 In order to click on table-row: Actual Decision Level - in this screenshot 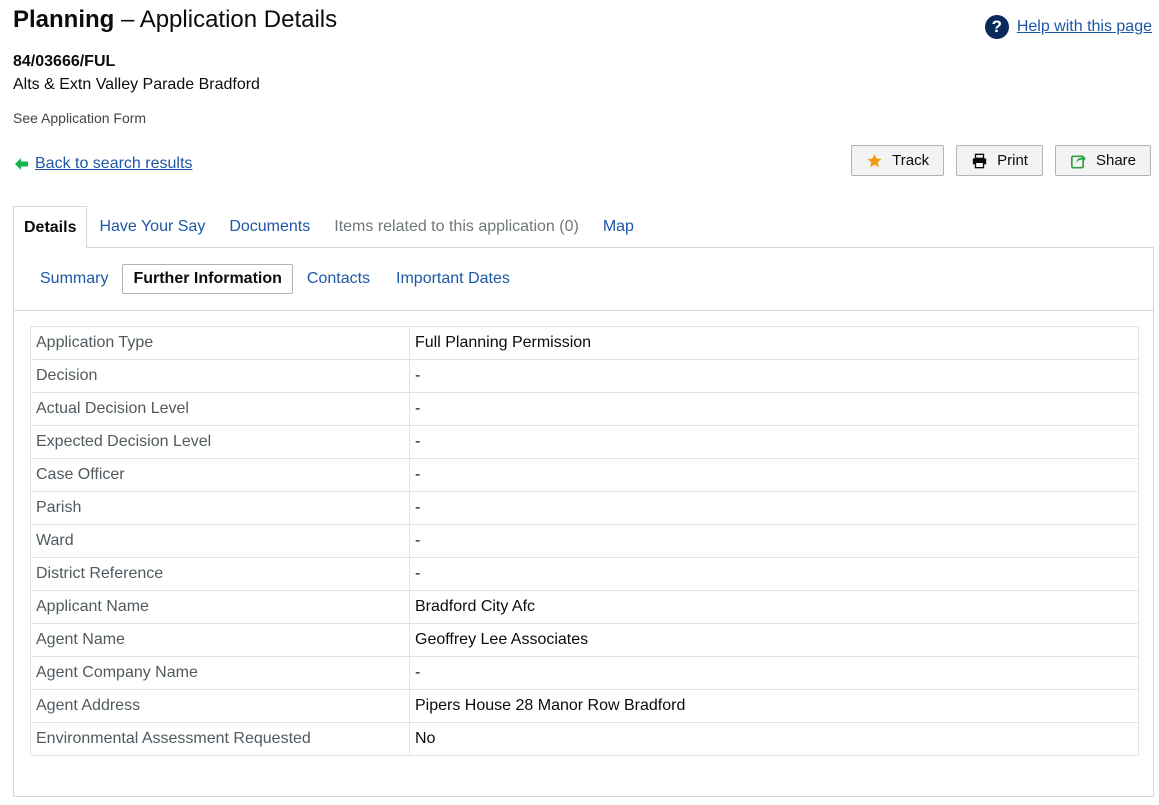, I will do `click(584, 409)`.